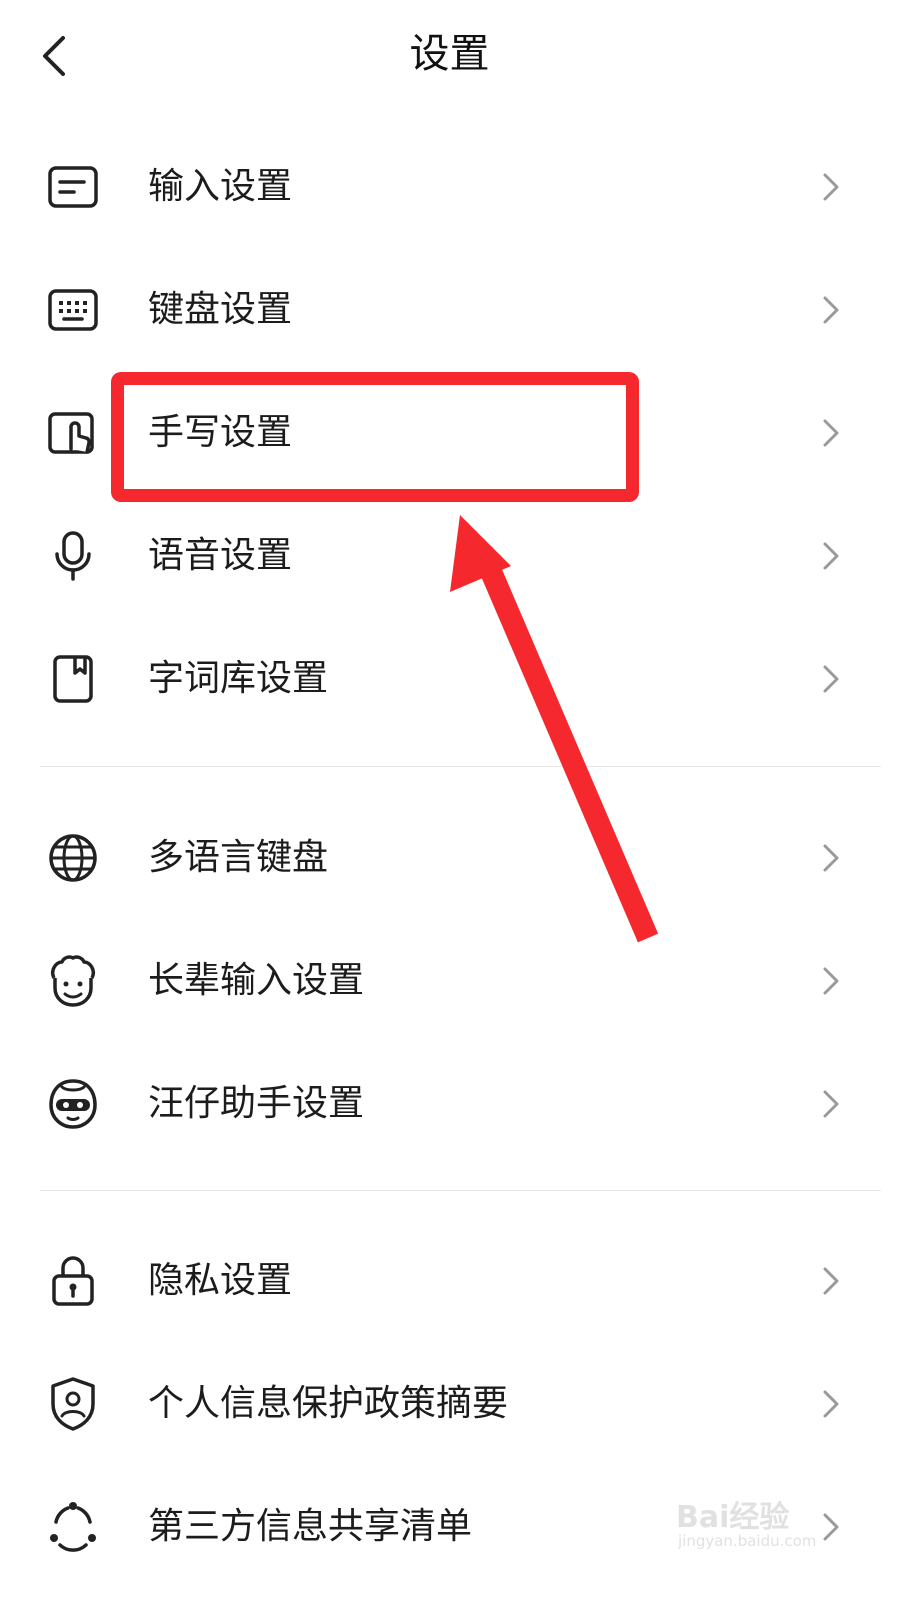  Describe the element at coordinates (73, 858) in the screenshot. I see `globe-icon` at that location.